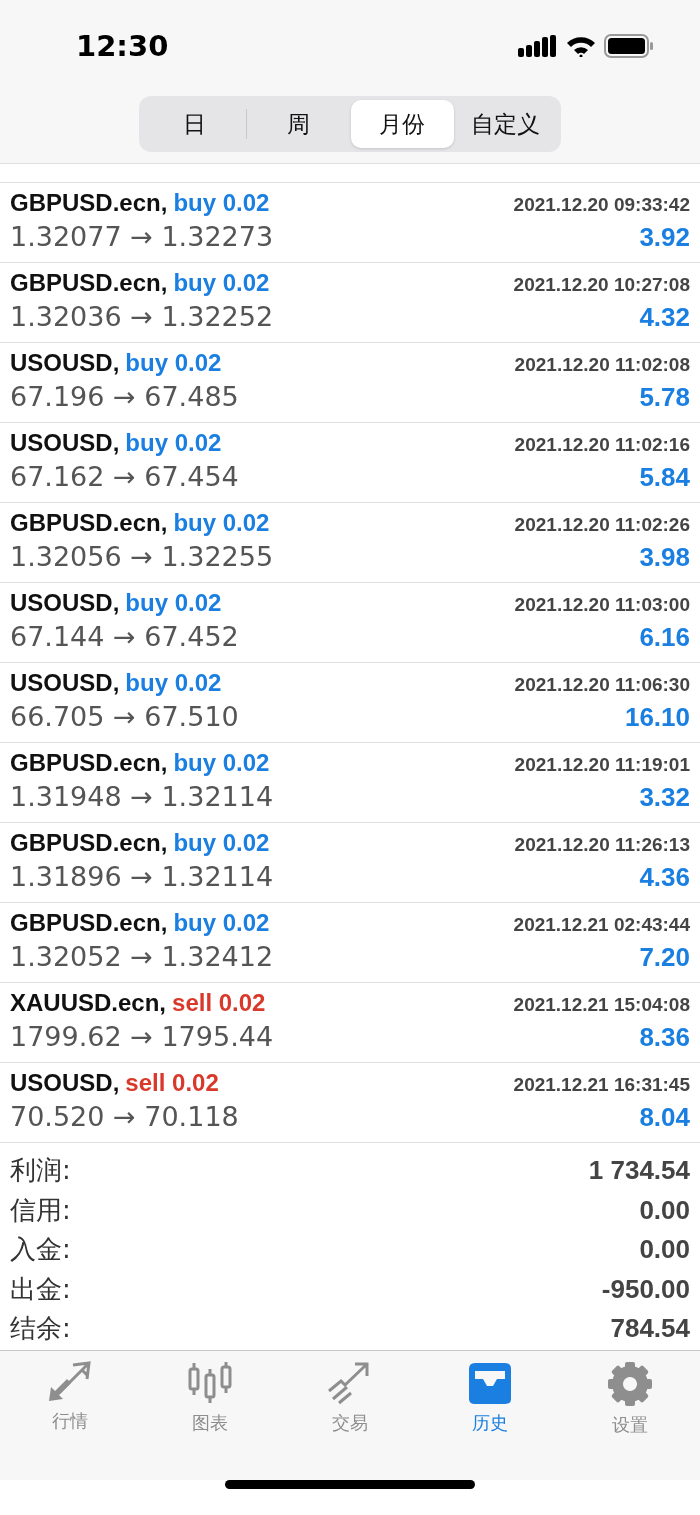 The width and height of the screenshot is (700, 1515). I want to click on wifi-icon, so click(581, 46).